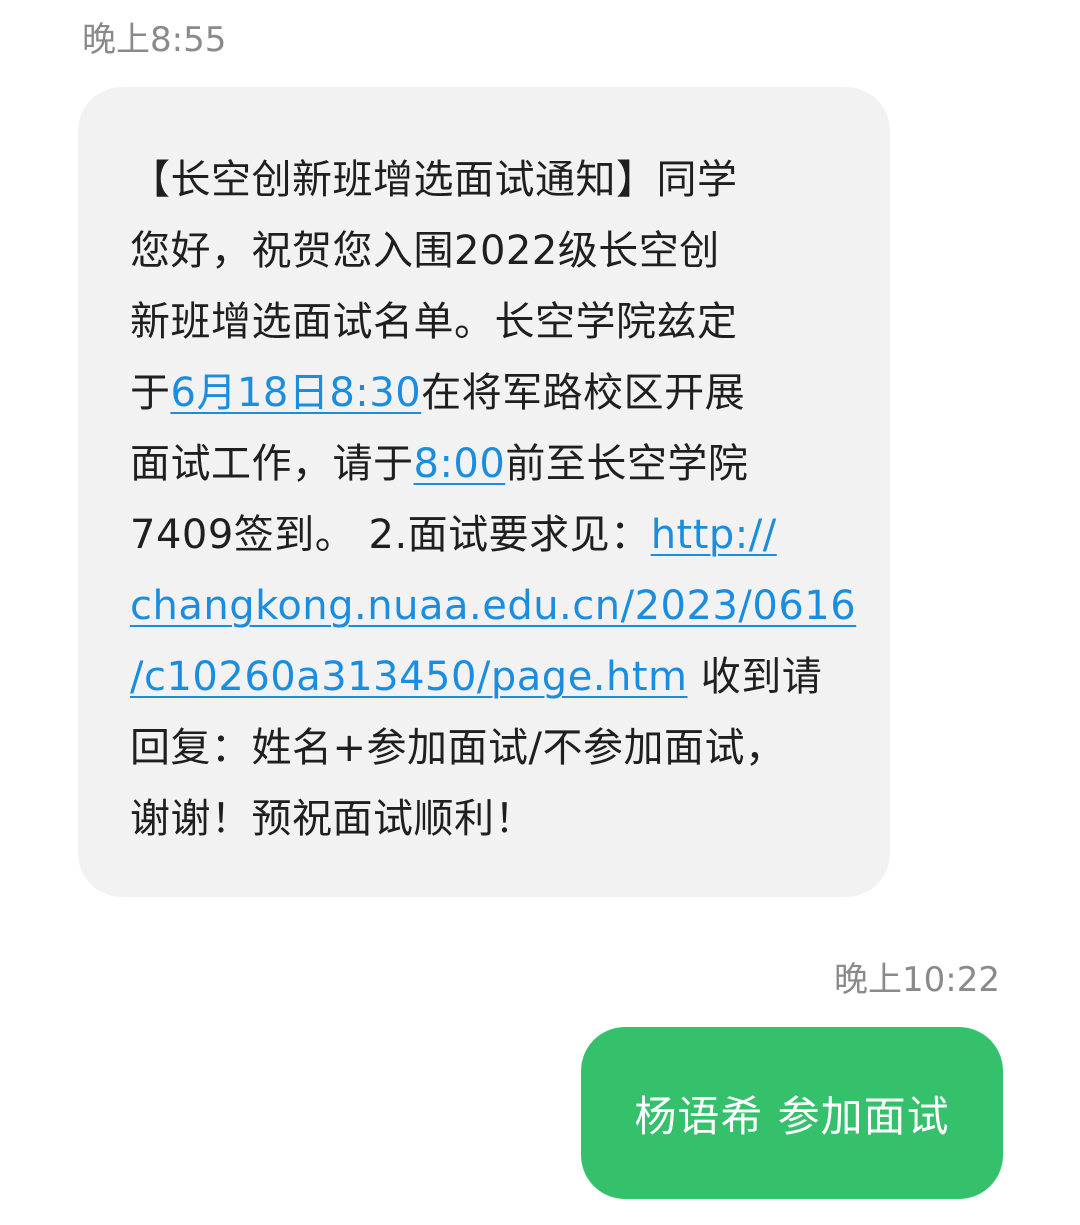 The width and height of the screenshot is (1080, 1225). I want to click on time-link: 8:00, so click(460, 464).